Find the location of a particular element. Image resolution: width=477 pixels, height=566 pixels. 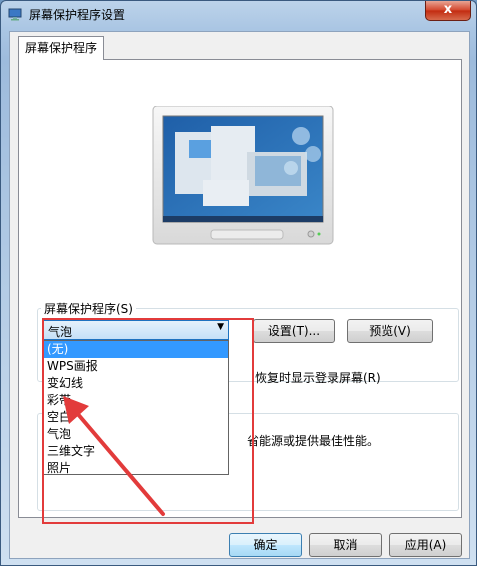

title-bar: 屏幕保护程序设置 x is located at coordinates (238, 14).